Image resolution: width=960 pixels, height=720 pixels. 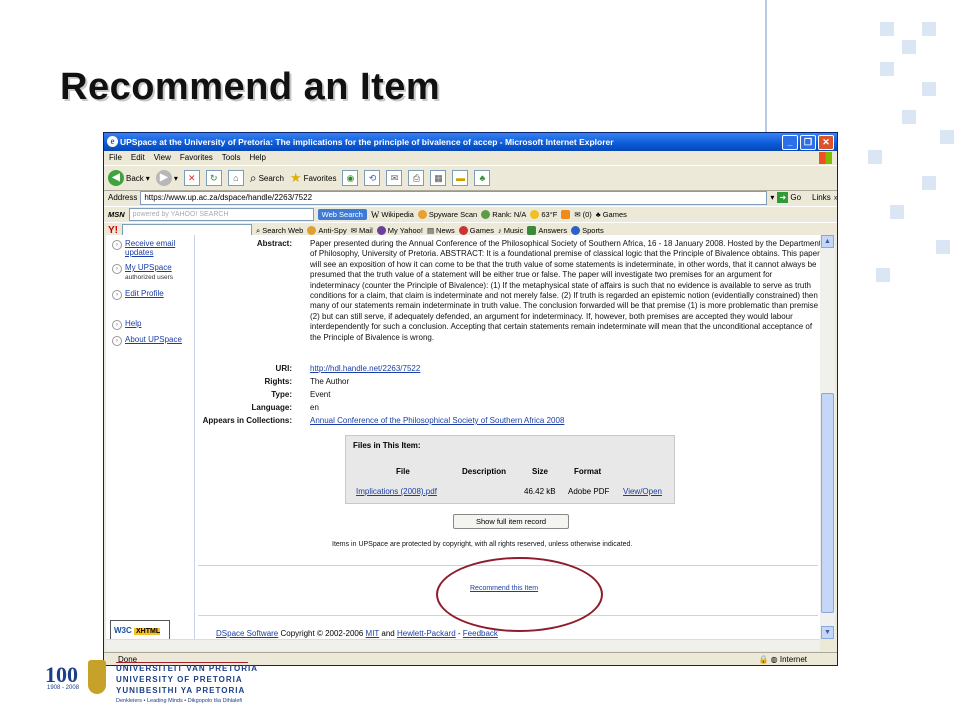 What do you see at coordinates (235, 178) in the screenshot?
I see `home-icon: ⌂` at bounding box center [235, 178].